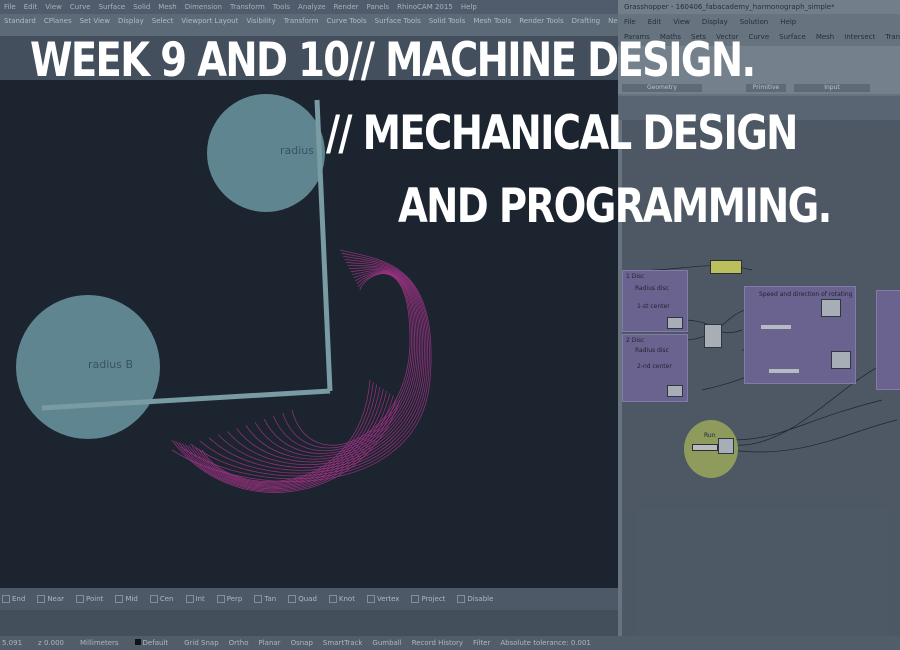  I want to click on gh-menubar: File Edit View Display Solution Help, so click(759, 22).